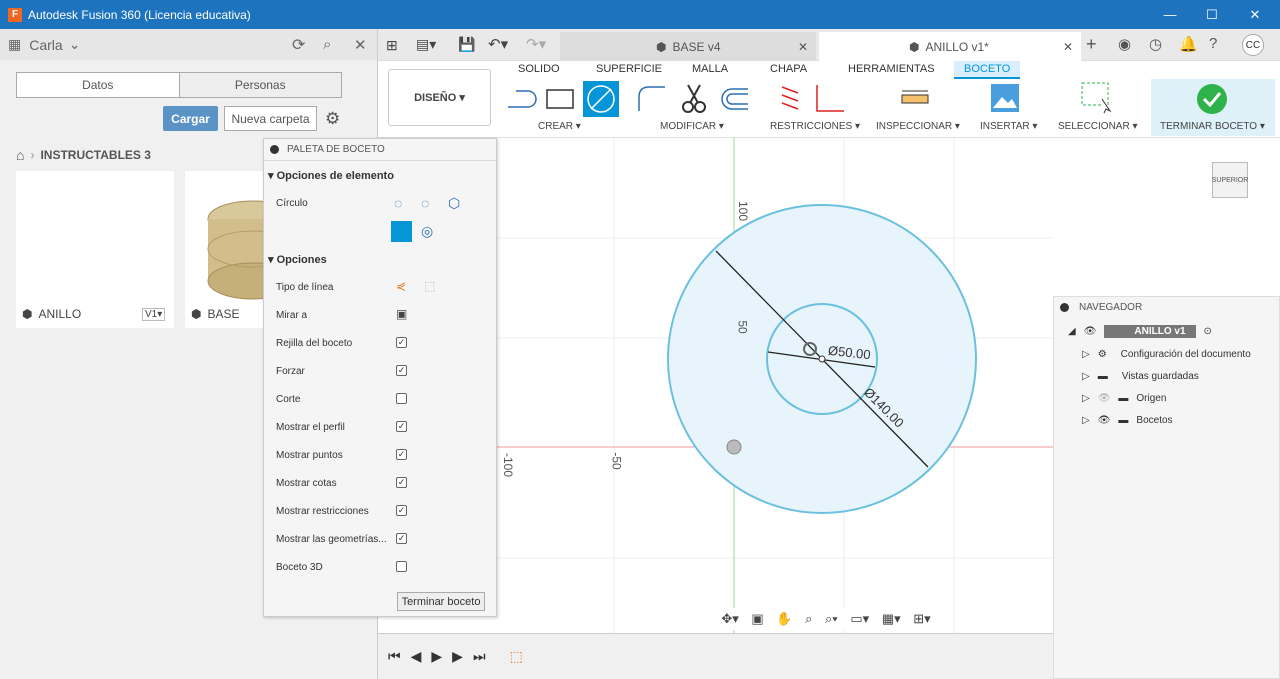 This screenshot has width=1280, height=679. What do you see at coordinates (692, 126) in the screenshot?
I see `group-modificar: MODIFICAR ▾` at bounding box center [692, 126].